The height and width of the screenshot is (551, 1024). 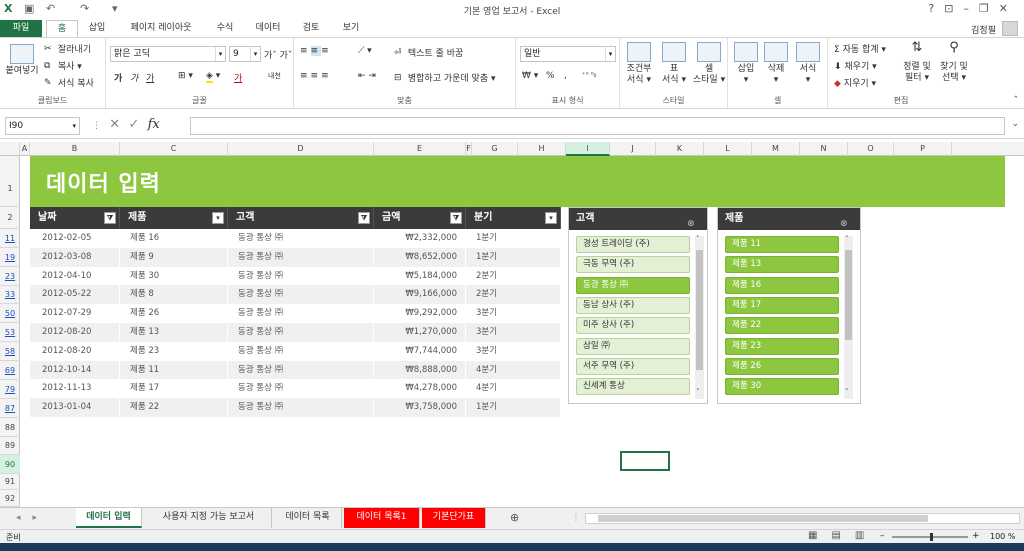 What do you see at coordinates (10, 238) in the screenshot?
I see `row-header-11: 11` at bounding box center [10, 238].